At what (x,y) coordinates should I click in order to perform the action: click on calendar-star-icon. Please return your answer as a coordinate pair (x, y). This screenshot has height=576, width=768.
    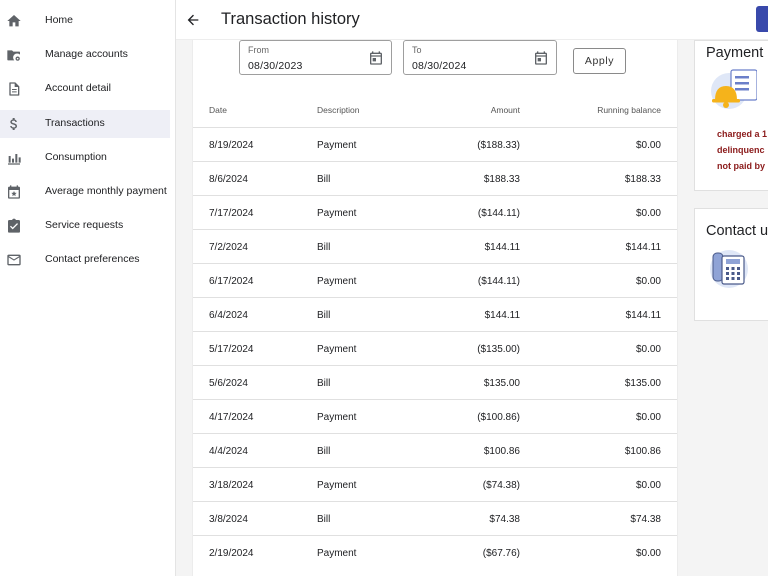
    Looking at the image, I should click on (14, 192).